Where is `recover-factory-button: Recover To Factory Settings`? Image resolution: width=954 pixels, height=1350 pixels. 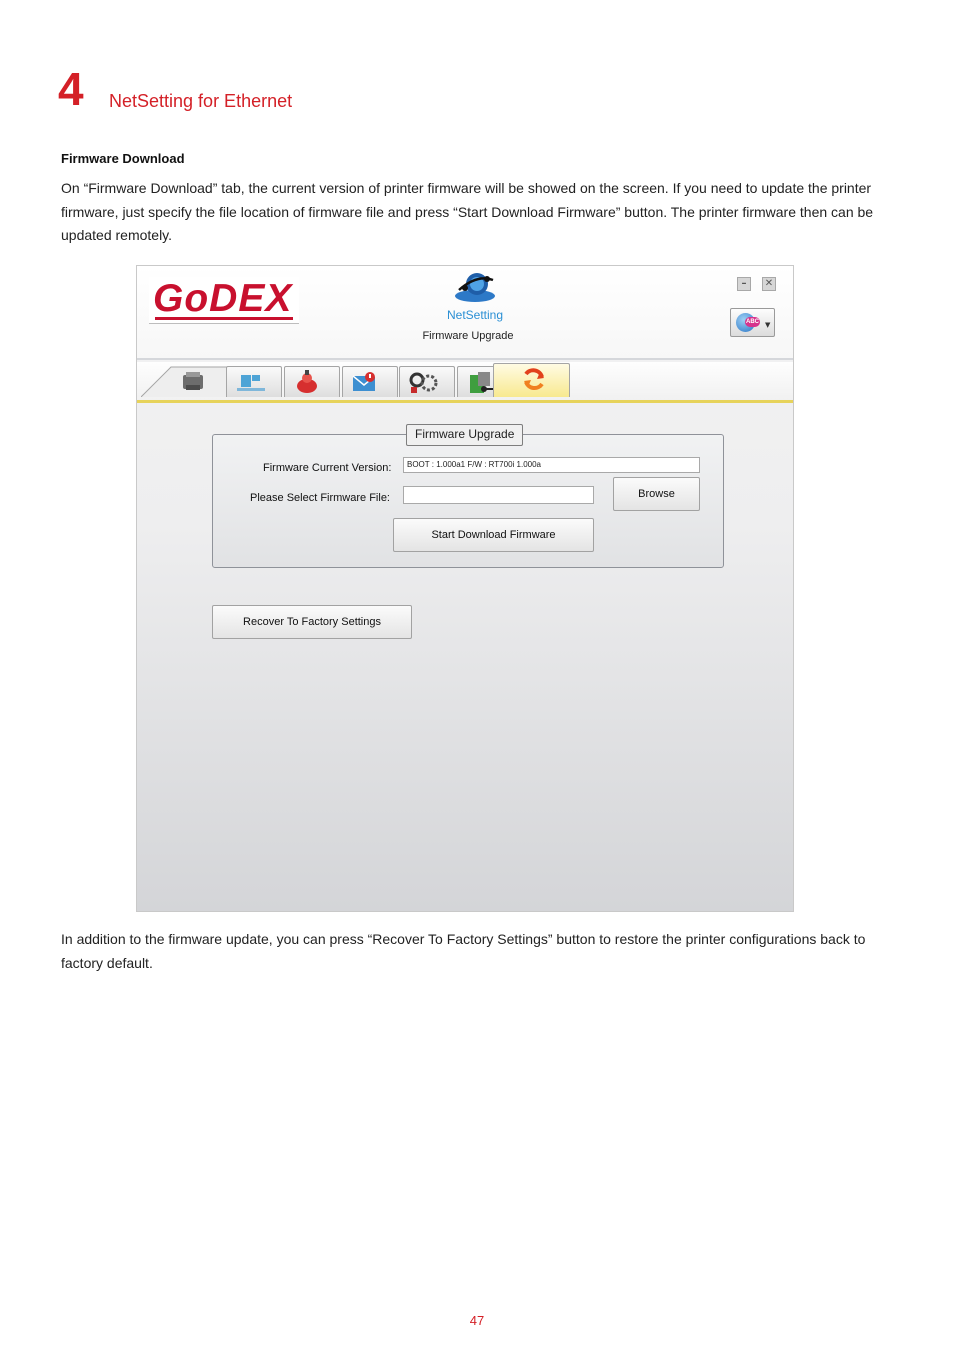 recover-factory-button: Recover To Factory Settings is located at coordinates (312, 622).